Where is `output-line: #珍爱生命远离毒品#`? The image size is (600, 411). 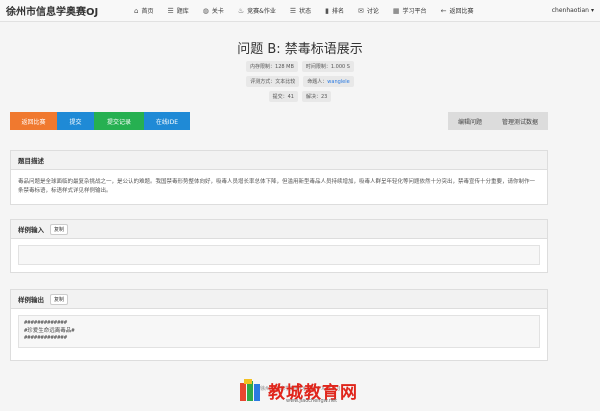 output-line: #珍爱生命远离毒品# is located at coordinates (49, 330).